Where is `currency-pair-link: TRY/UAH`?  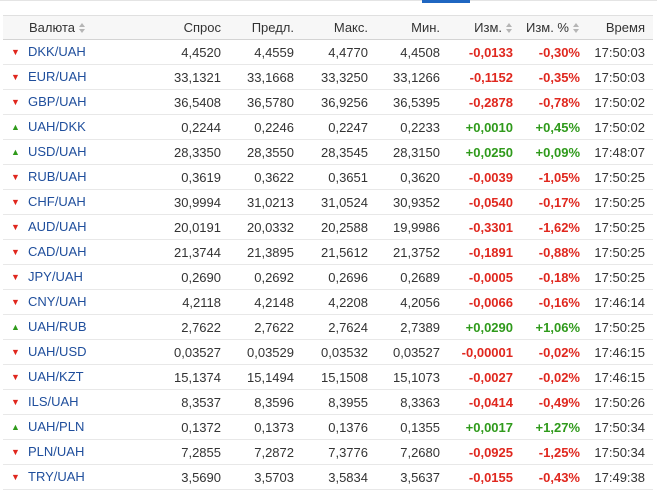 currency-pair-link: TRY/UAH is located at coordinates (56, 476).